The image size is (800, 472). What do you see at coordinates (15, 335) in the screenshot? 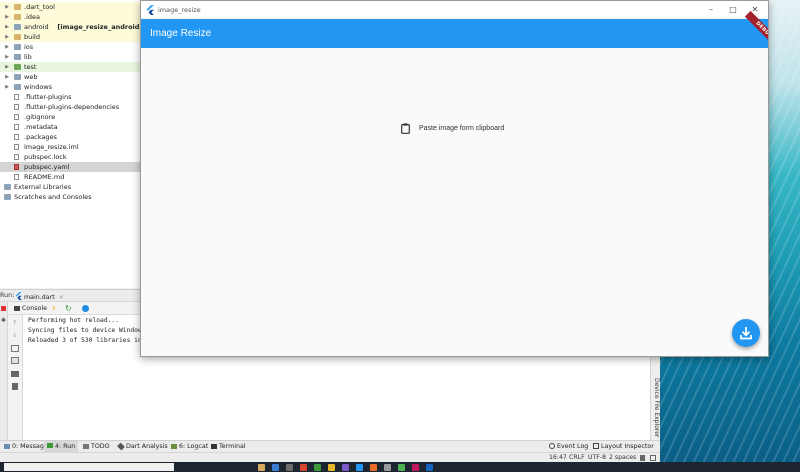
I see `down-arrow-icon: ↓` at bounding box center [15, 335].